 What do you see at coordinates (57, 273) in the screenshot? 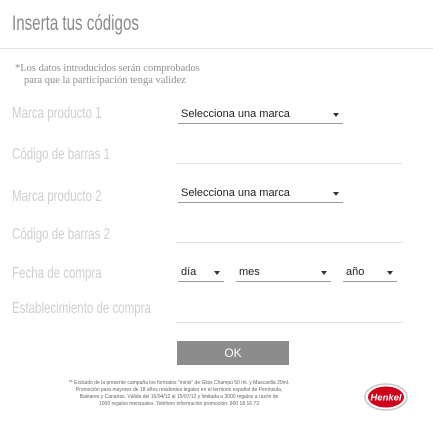
I see `date-label: Fecha de compra` at bounding box center [57, 273].